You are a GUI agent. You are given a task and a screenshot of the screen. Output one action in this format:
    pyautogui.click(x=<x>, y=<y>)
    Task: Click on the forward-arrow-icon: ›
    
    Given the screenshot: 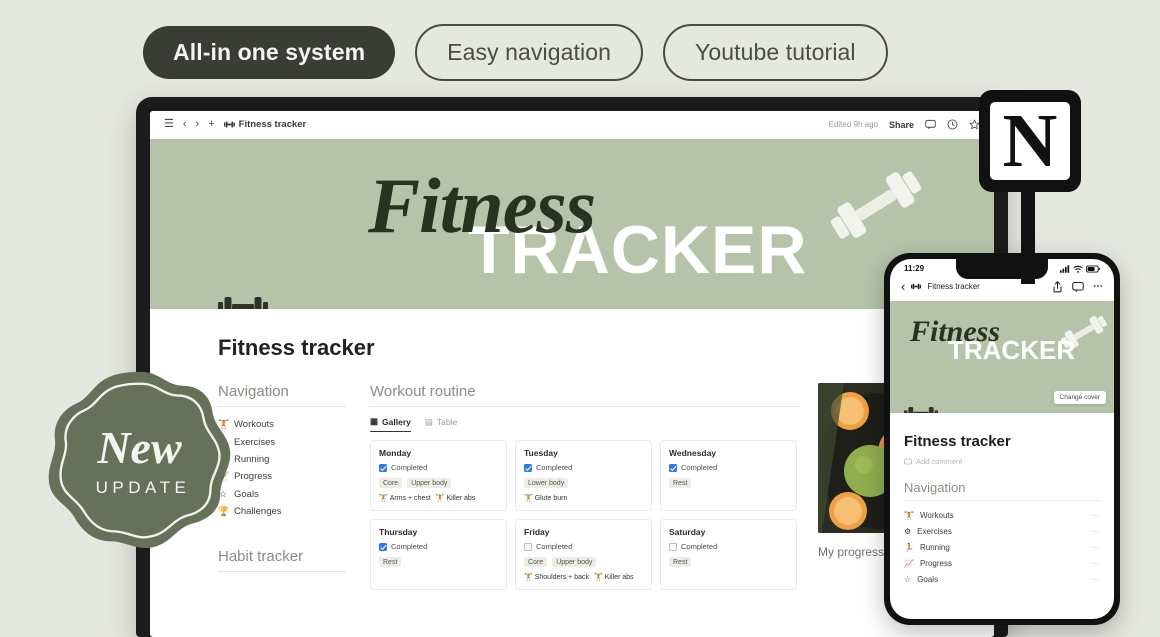 What is the action you would take?
    pyautogui.click(x=198, y=124)
    